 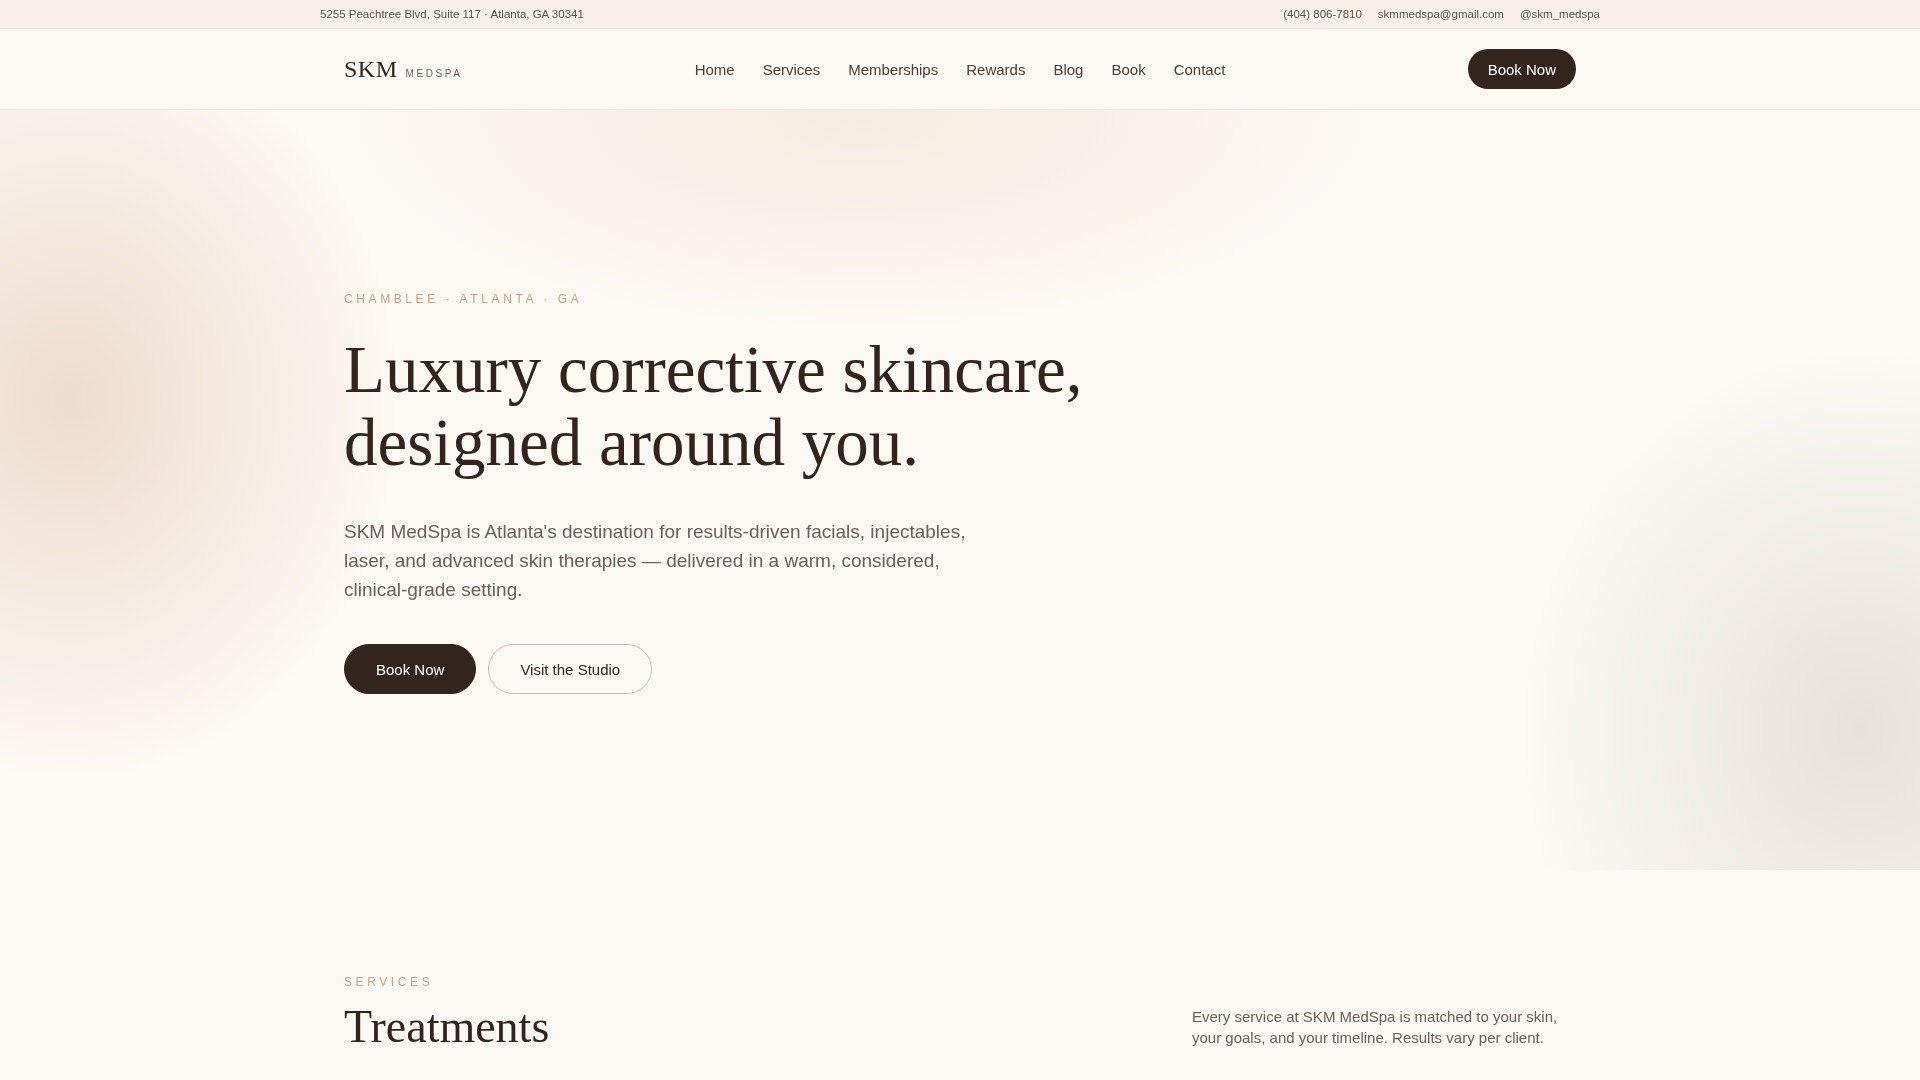 What do you see at coordinates (714, 69) in the screenshot?
I see `nav-link: Home` at bounding box center [714, 69].